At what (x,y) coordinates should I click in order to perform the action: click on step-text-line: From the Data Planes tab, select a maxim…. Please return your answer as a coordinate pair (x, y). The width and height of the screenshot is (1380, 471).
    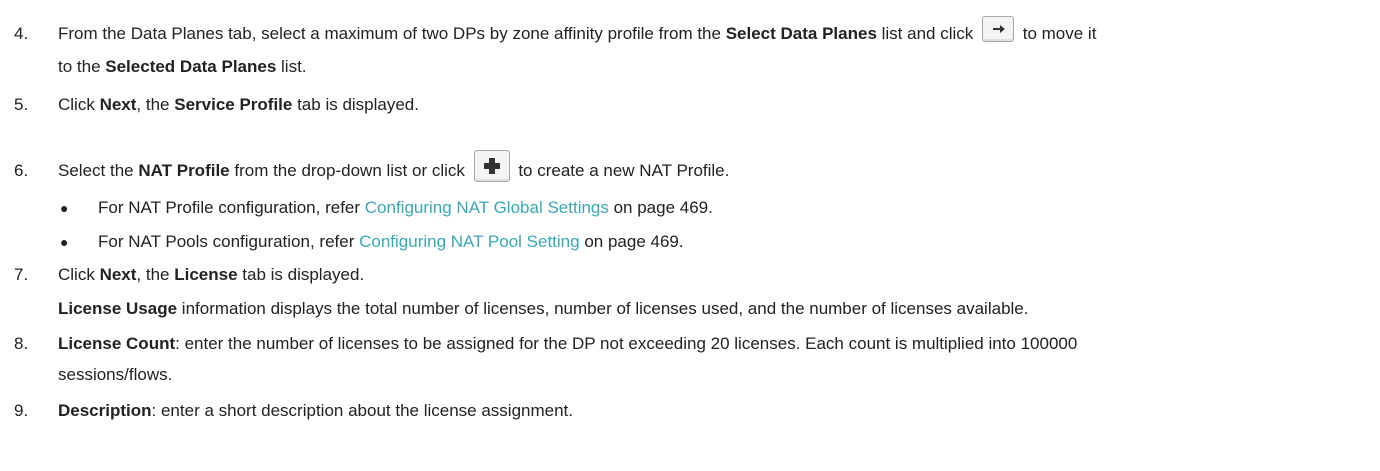
    Looking at the image, I should click on (577, 30).